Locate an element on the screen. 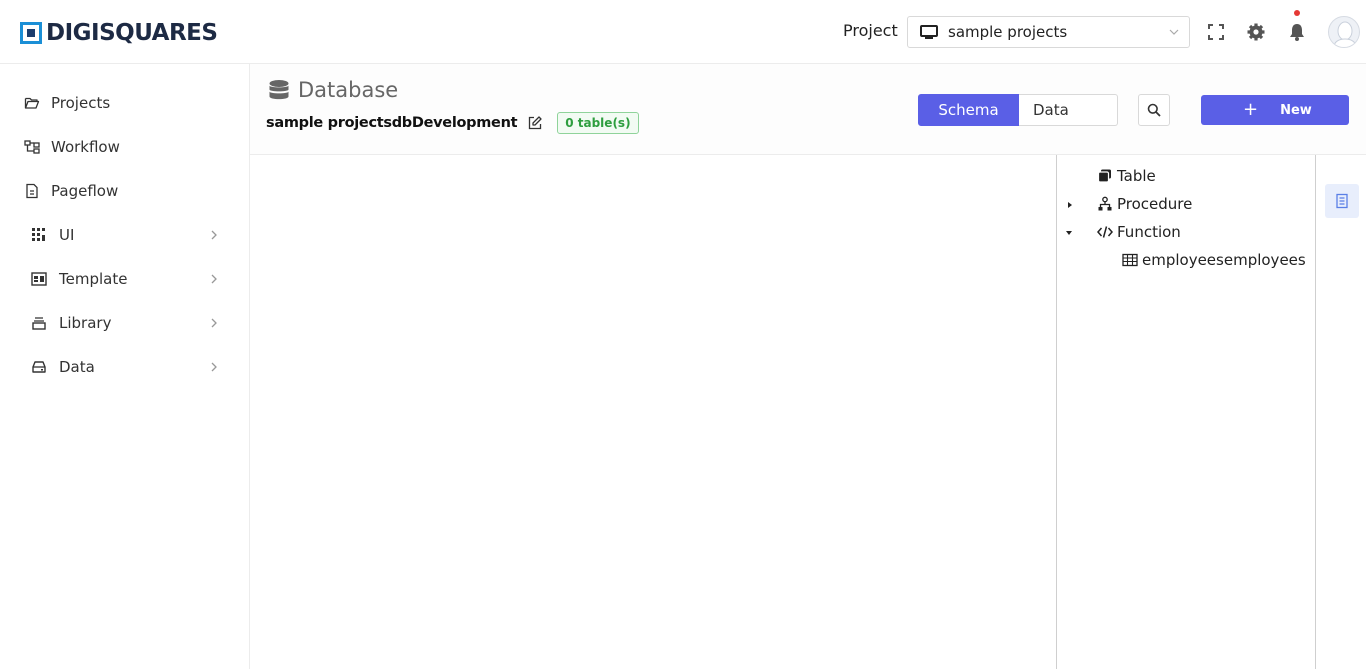 This screenshot has width=1366, height=669. tree-node-employeesemployees: employeesemployees is located at coordinates (1214, 260).